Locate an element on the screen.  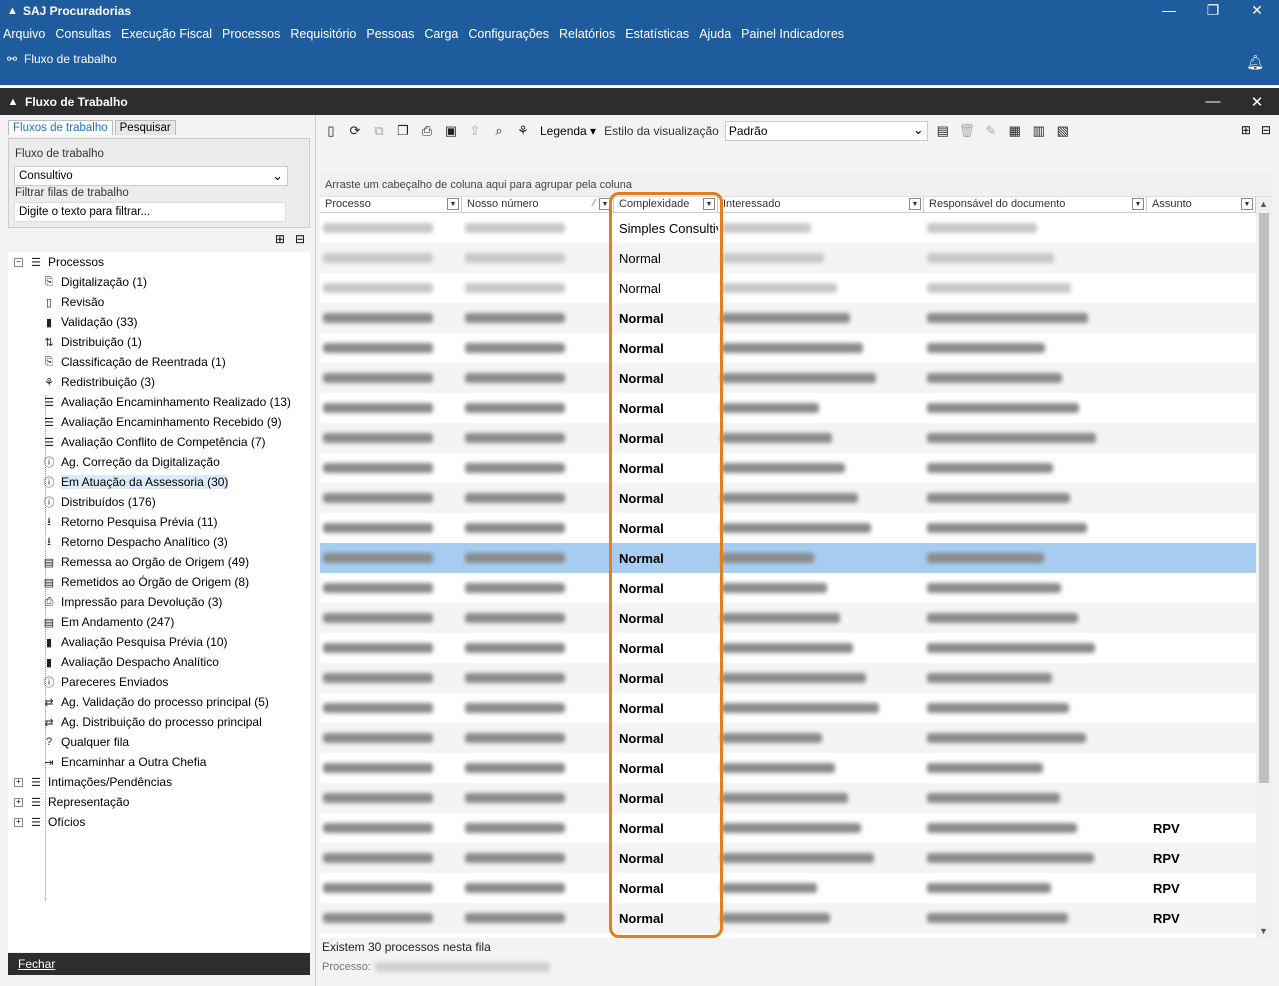
menu-item: Arquivo is located at coordinates (24, 34).